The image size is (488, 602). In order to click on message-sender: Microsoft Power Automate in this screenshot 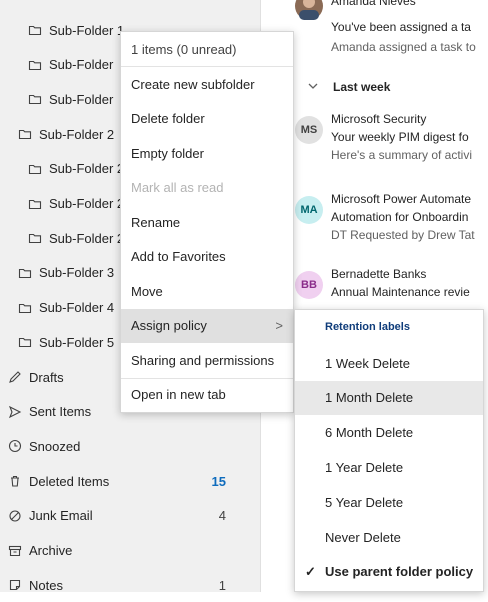, I will do `click(401, 199)`.